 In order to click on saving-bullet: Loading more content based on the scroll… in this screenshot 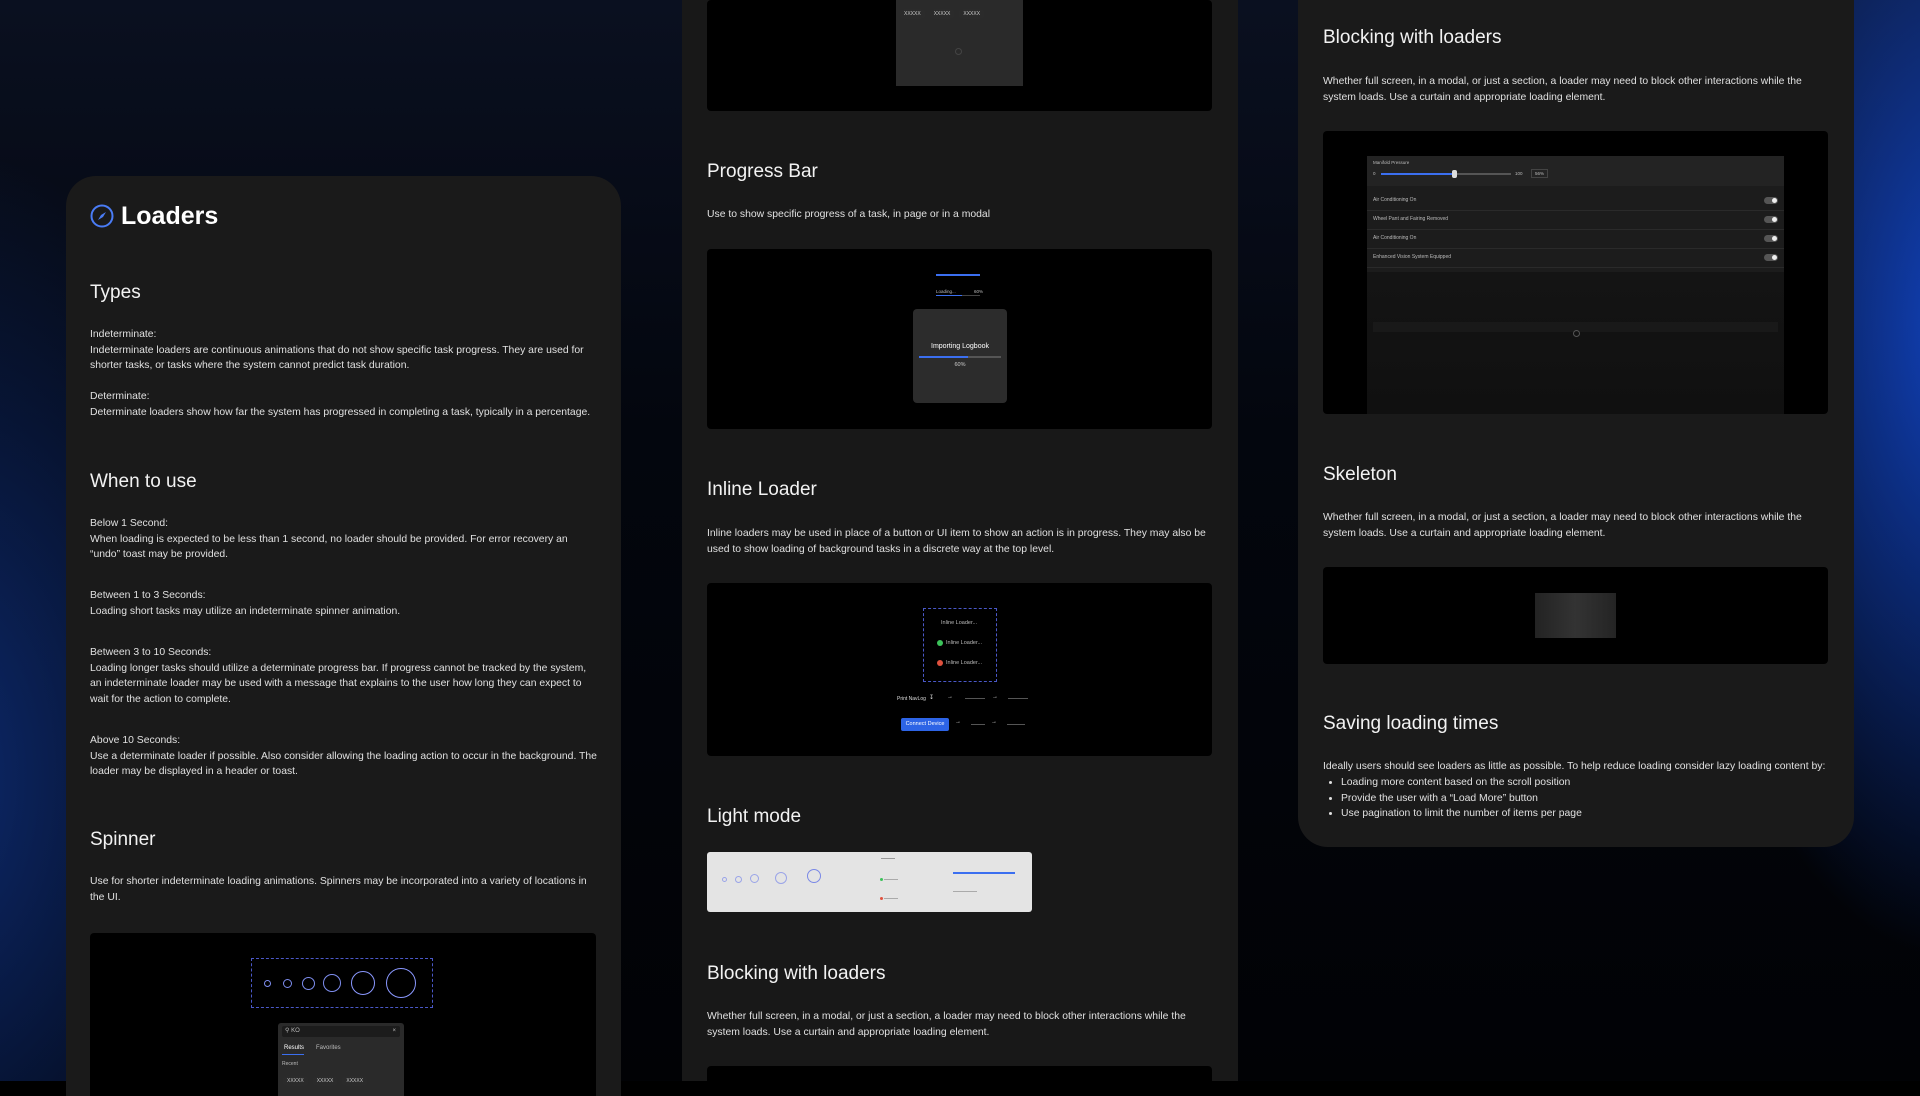, I will do `click(1591, 783)`.